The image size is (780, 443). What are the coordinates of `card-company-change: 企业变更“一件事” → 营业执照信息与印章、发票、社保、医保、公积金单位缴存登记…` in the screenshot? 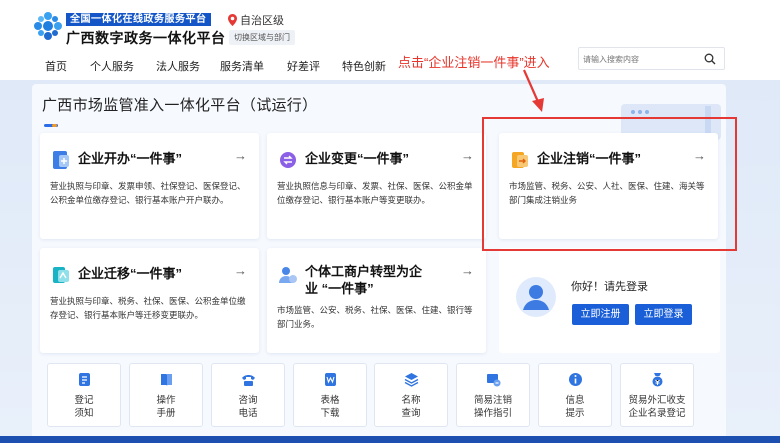 It's located at (376, 186).